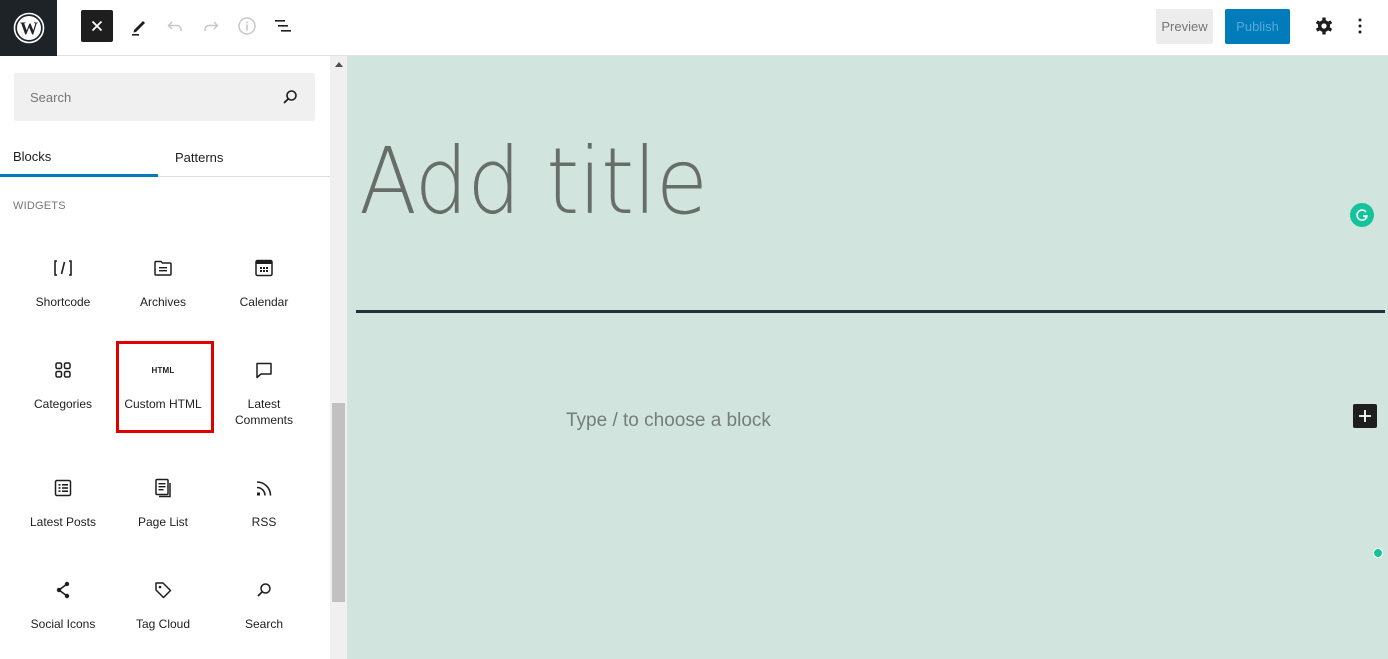 The height and width of the screenshot is (659, 1388). I want to click on categories-icon, so click(63, 370).